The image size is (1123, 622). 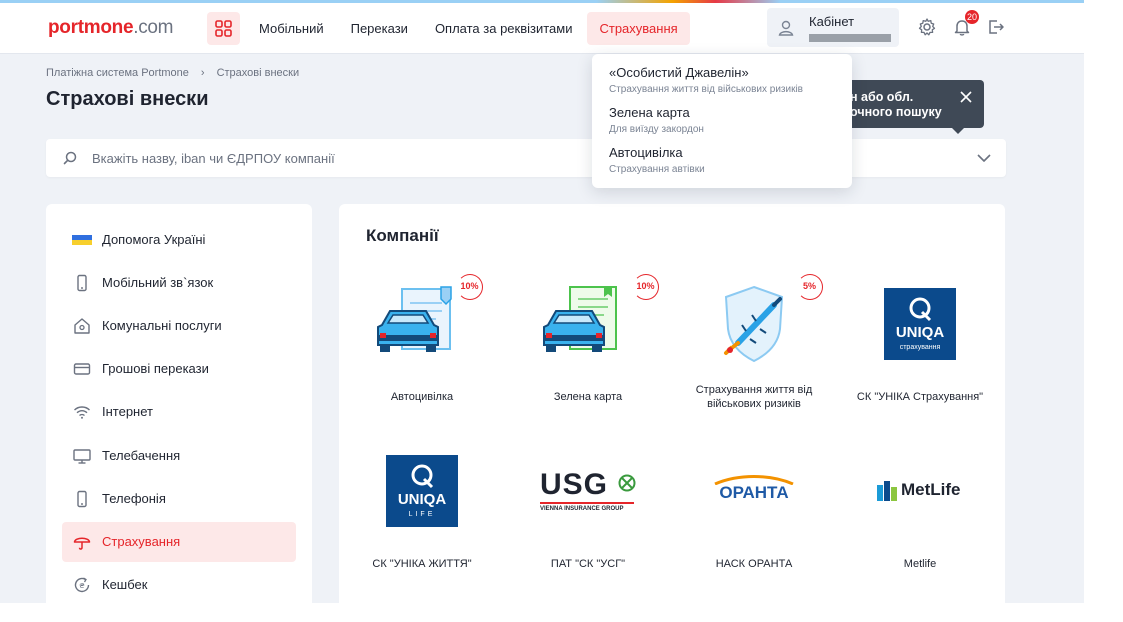 What do you see at coordinates (931, 489) in the screenshot?
I see `metlife-logo-text: MetLife` at bounding box center [931, 489].